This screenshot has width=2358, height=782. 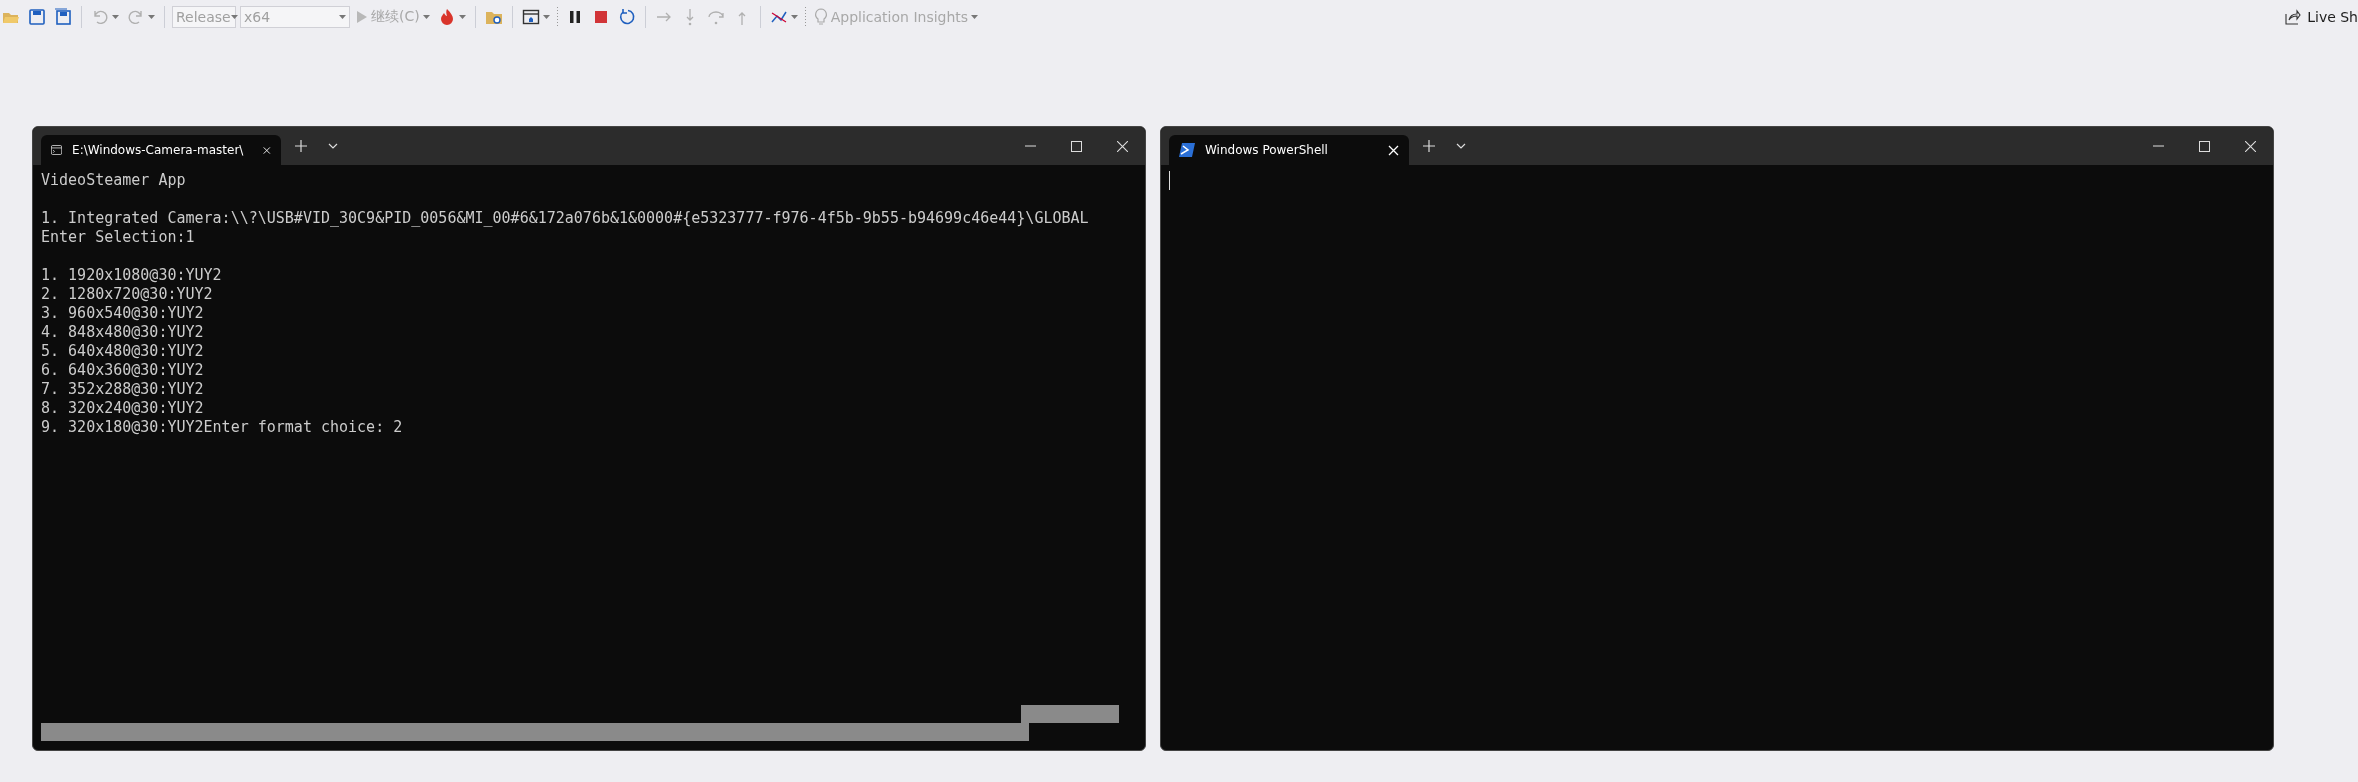 What do you see at coordinates (113, 180) in the screenshot?
I see `console-line: VideoSteamer App` at bounding box center [113, 180].